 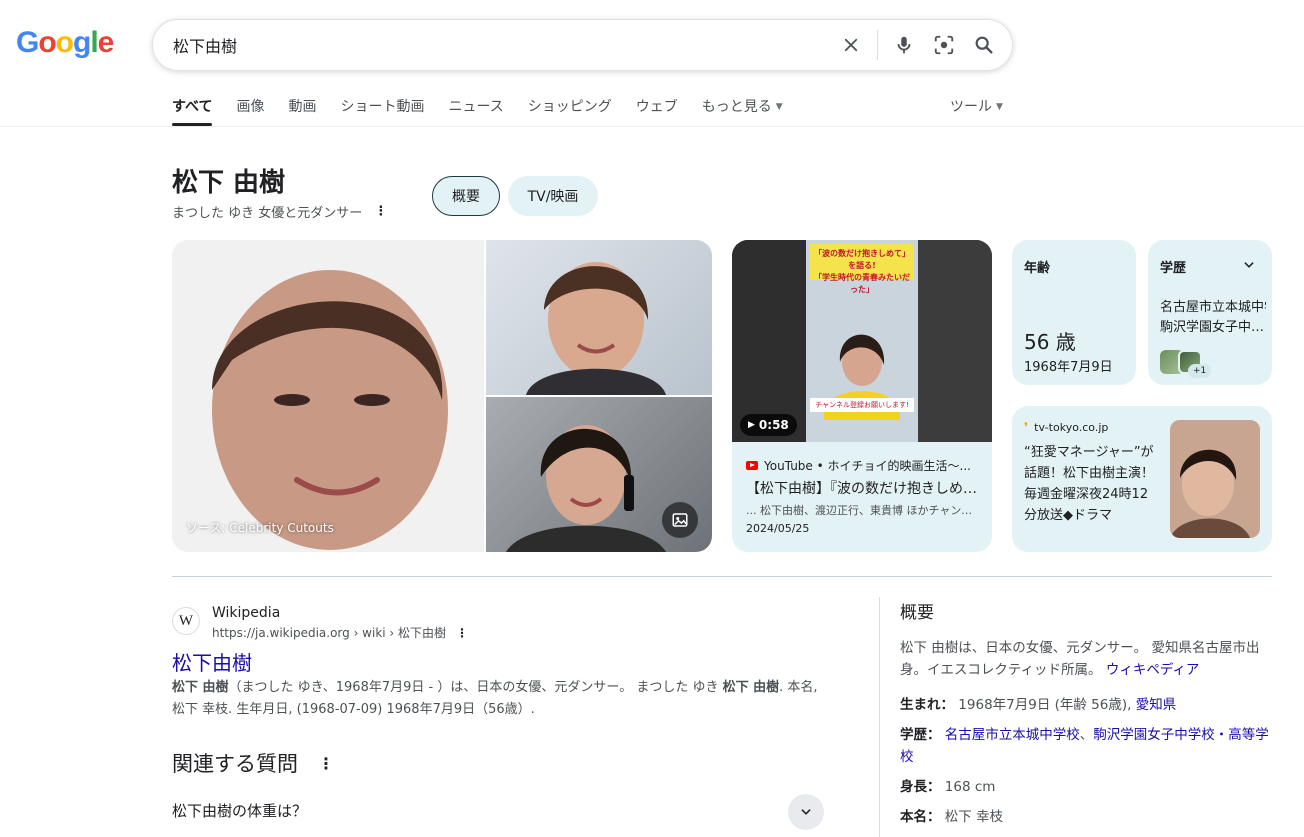 What do you see at coordinates (267, 213) in the screenshot?
I see `entity-description: まつした ゆき 女優と元ダンサー` at bounding box center [267, 213].